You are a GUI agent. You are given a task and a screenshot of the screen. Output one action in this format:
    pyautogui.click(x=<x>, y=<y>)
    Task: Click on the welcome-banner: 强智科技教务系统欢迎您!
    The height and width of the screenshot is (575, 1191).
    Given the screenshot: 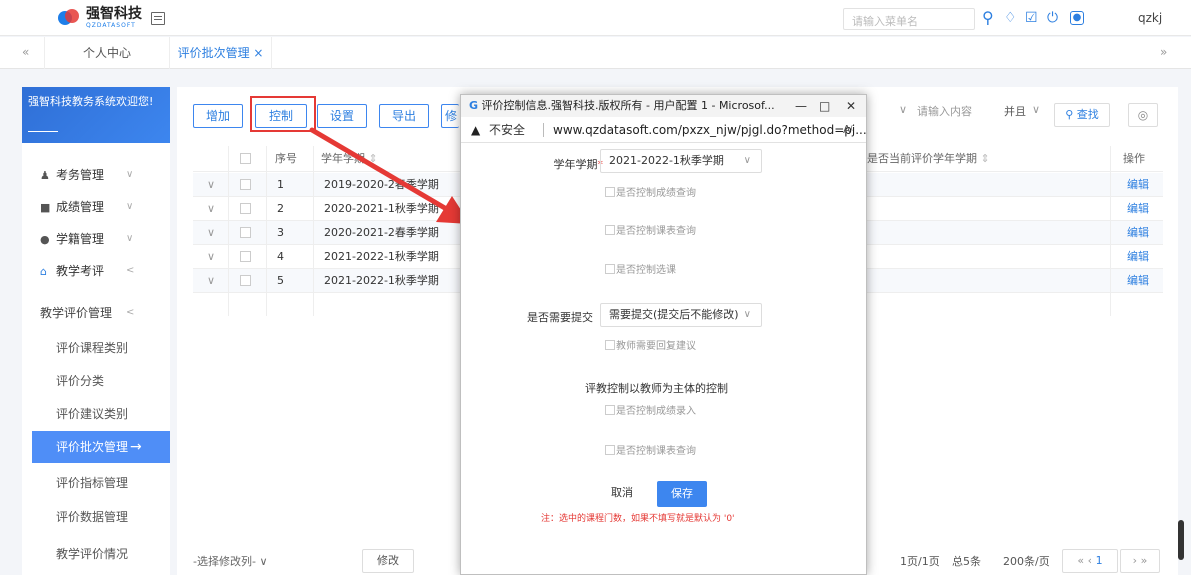 What is the action you would take?
    pyautogui.click(x=96, y=115)
    